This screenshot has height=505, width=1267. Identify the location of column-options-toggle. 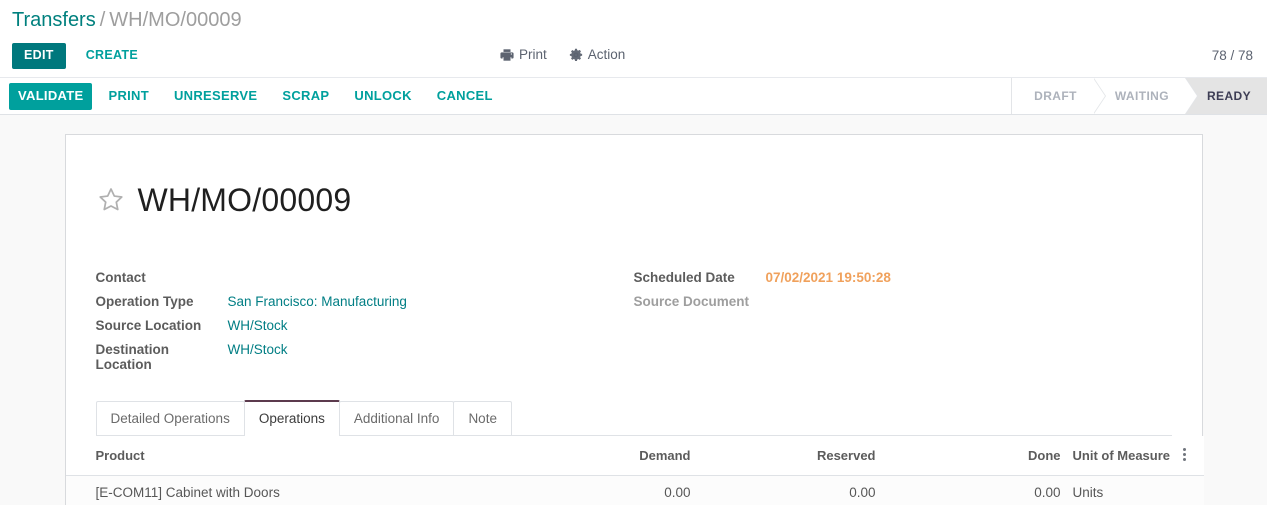
(1184, 455).